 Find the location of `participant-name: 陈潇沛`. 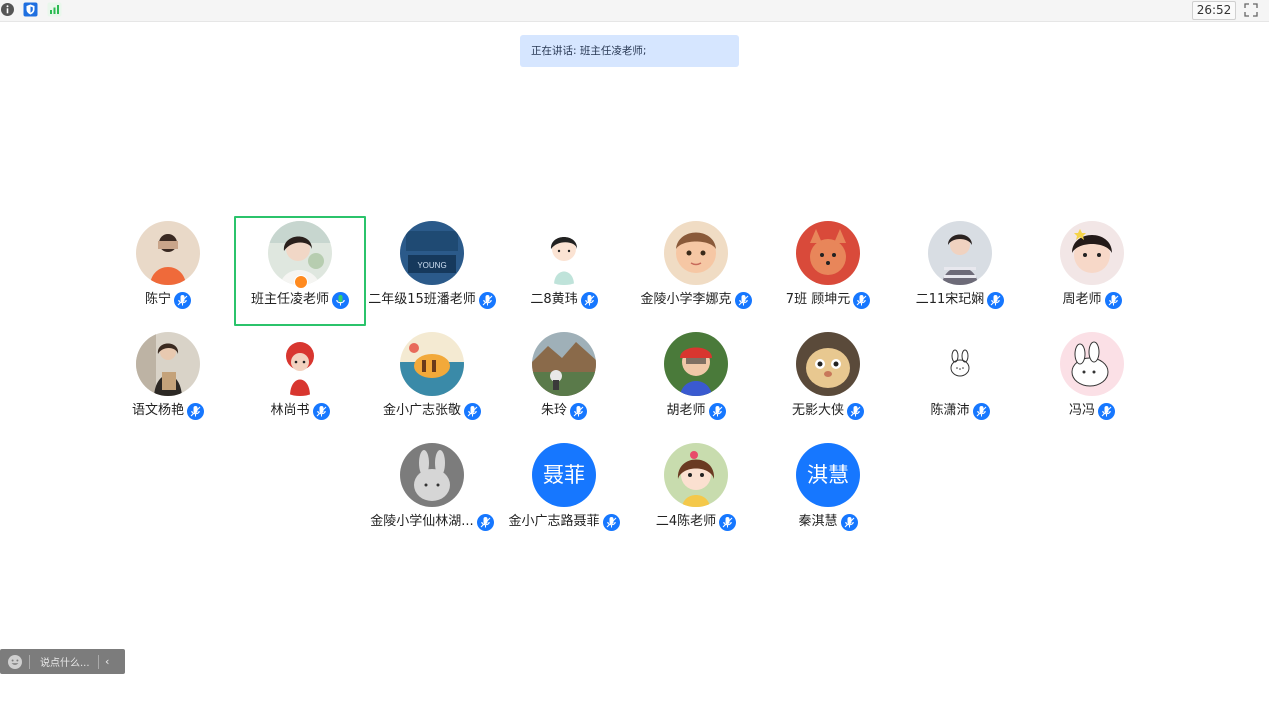

participant-name: 陈潇沛 is located at coordinates (950, 410).